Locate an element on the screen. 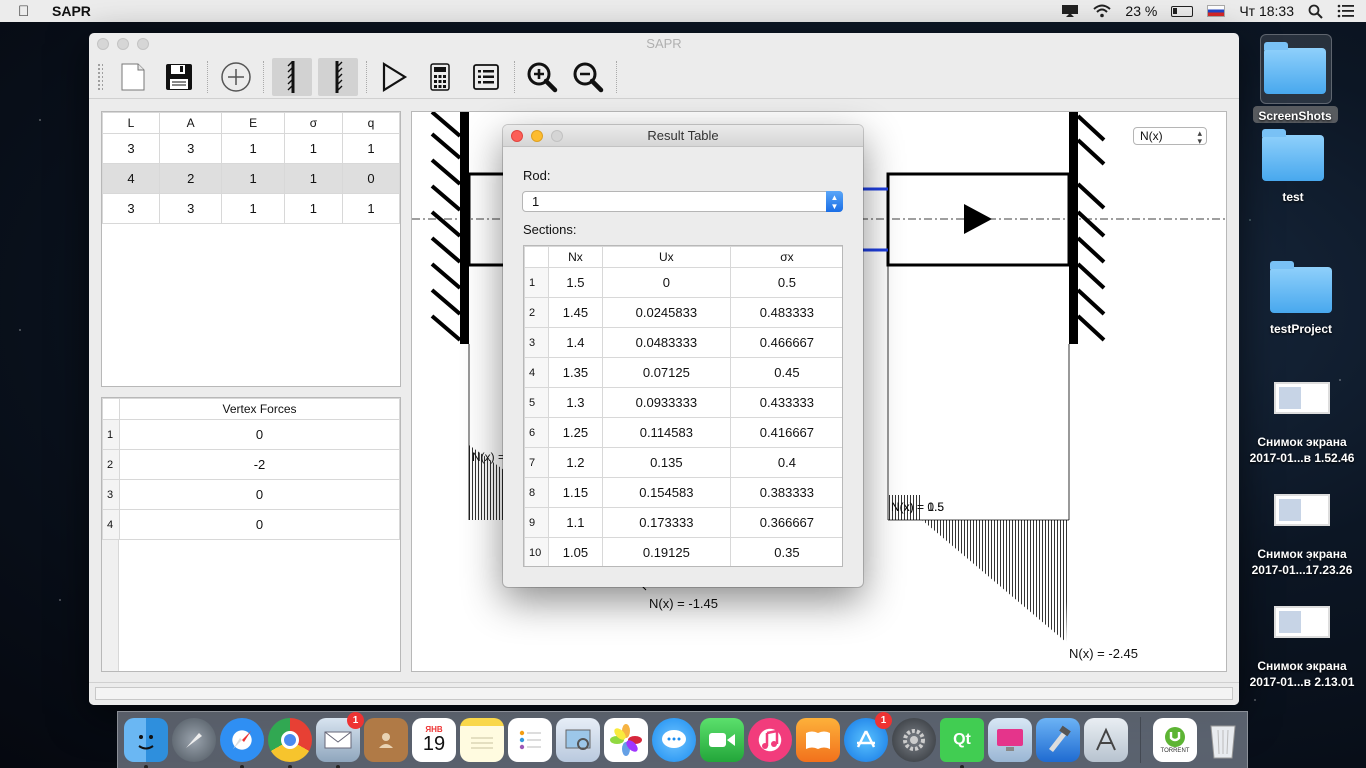  column-header-sigma-x: σx is located at coordinates (785, 257).